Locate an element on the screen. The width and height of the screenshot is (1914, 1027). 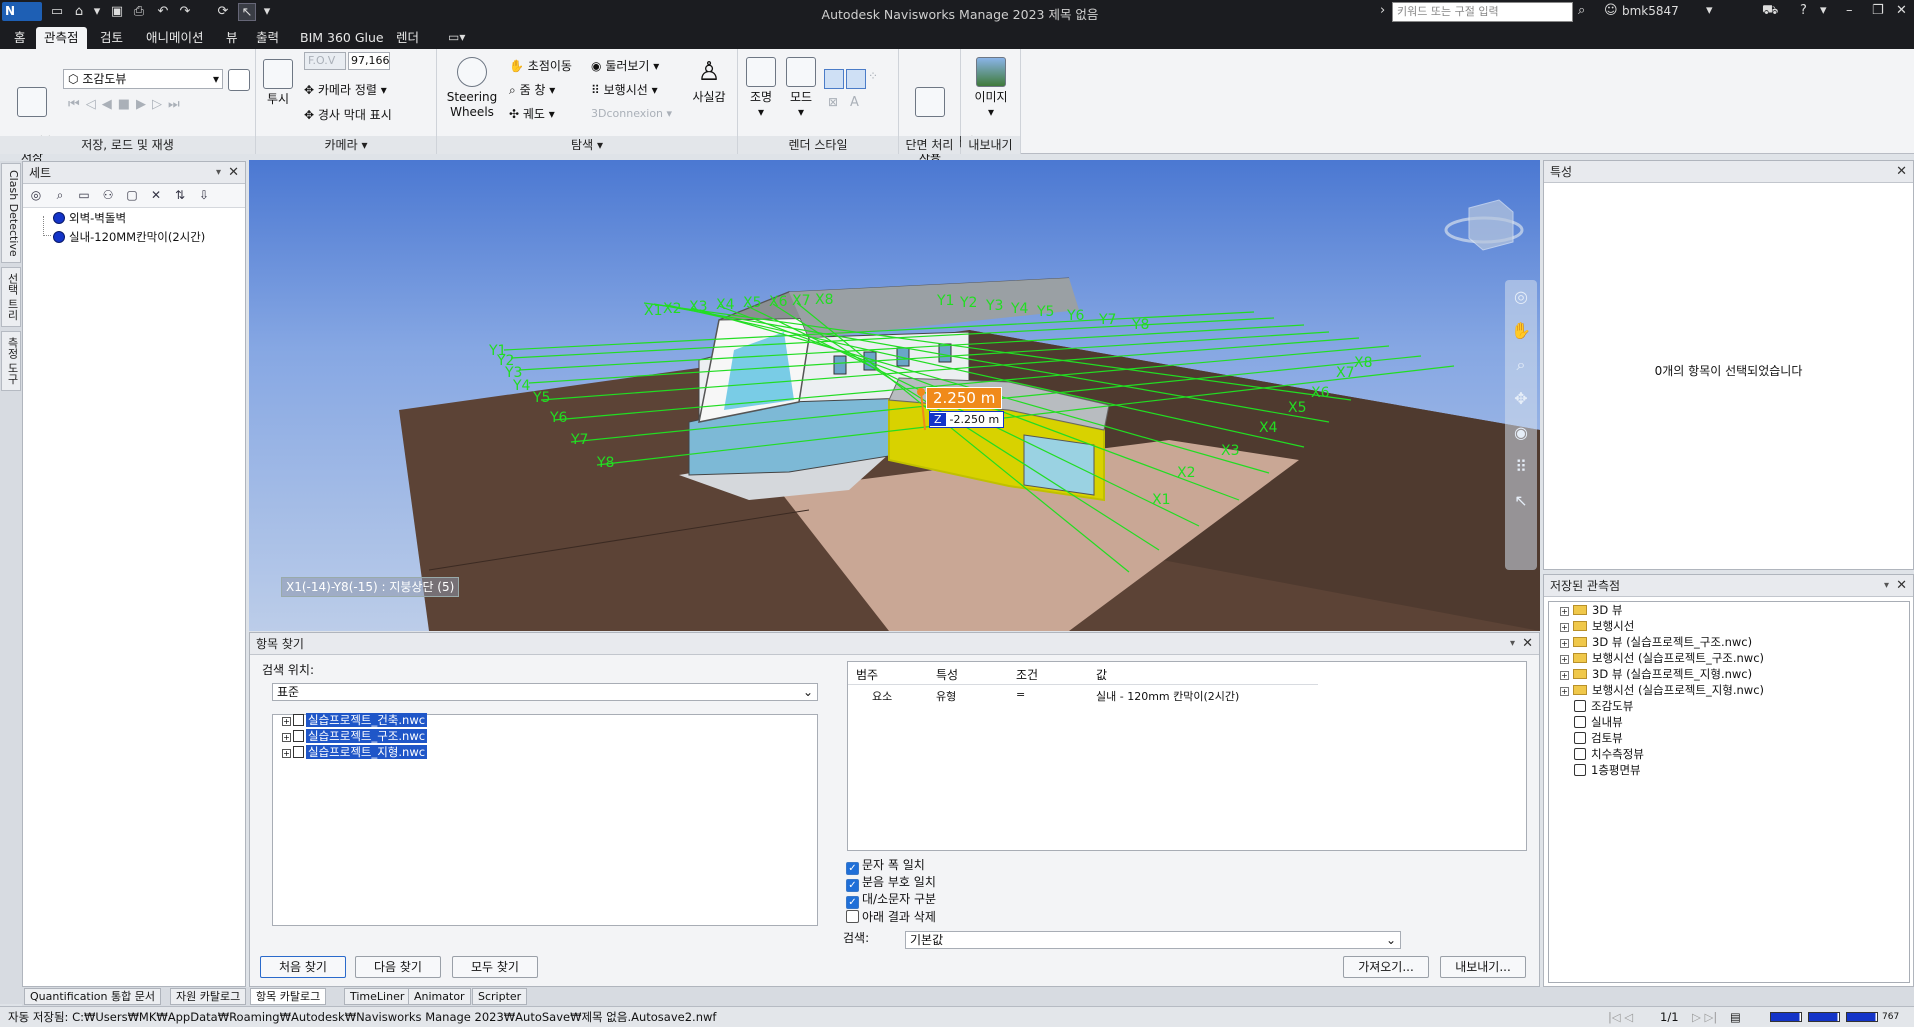
points-icon: ⁘ is located at coordinates (873, 76).